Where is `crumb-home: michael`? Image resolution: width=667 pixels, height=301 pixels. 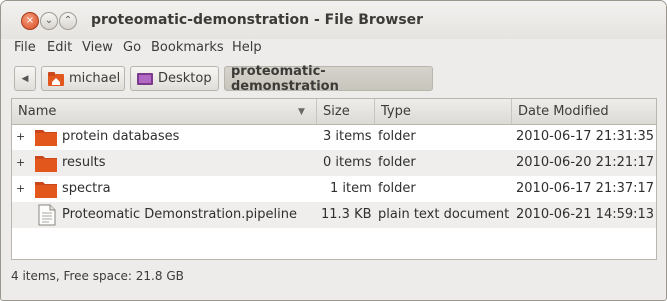
crumb-home: michael is located at coordinates (83, 78).